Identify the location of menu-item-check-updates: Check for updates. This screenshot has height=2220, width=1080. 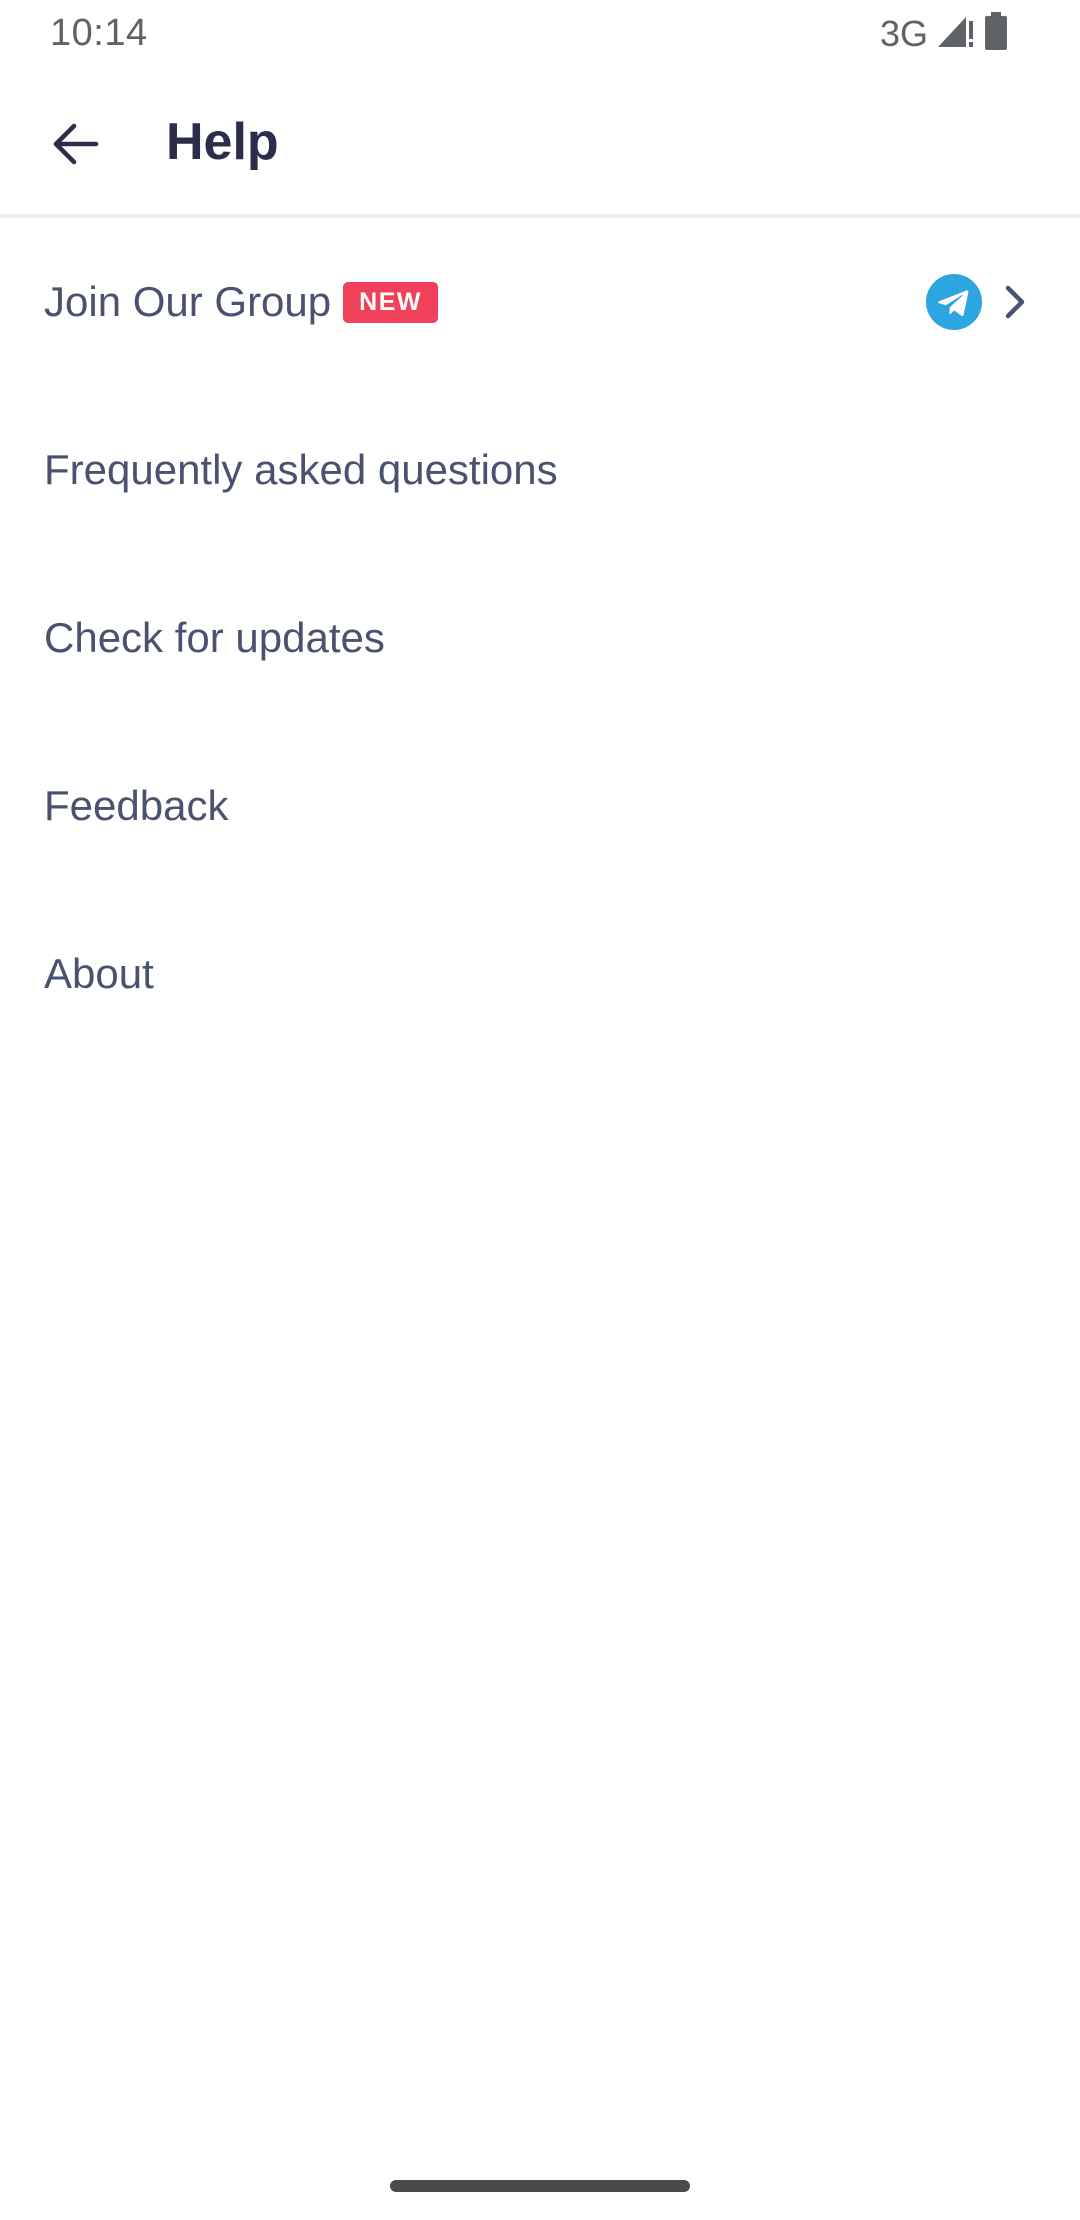
(540, 638).